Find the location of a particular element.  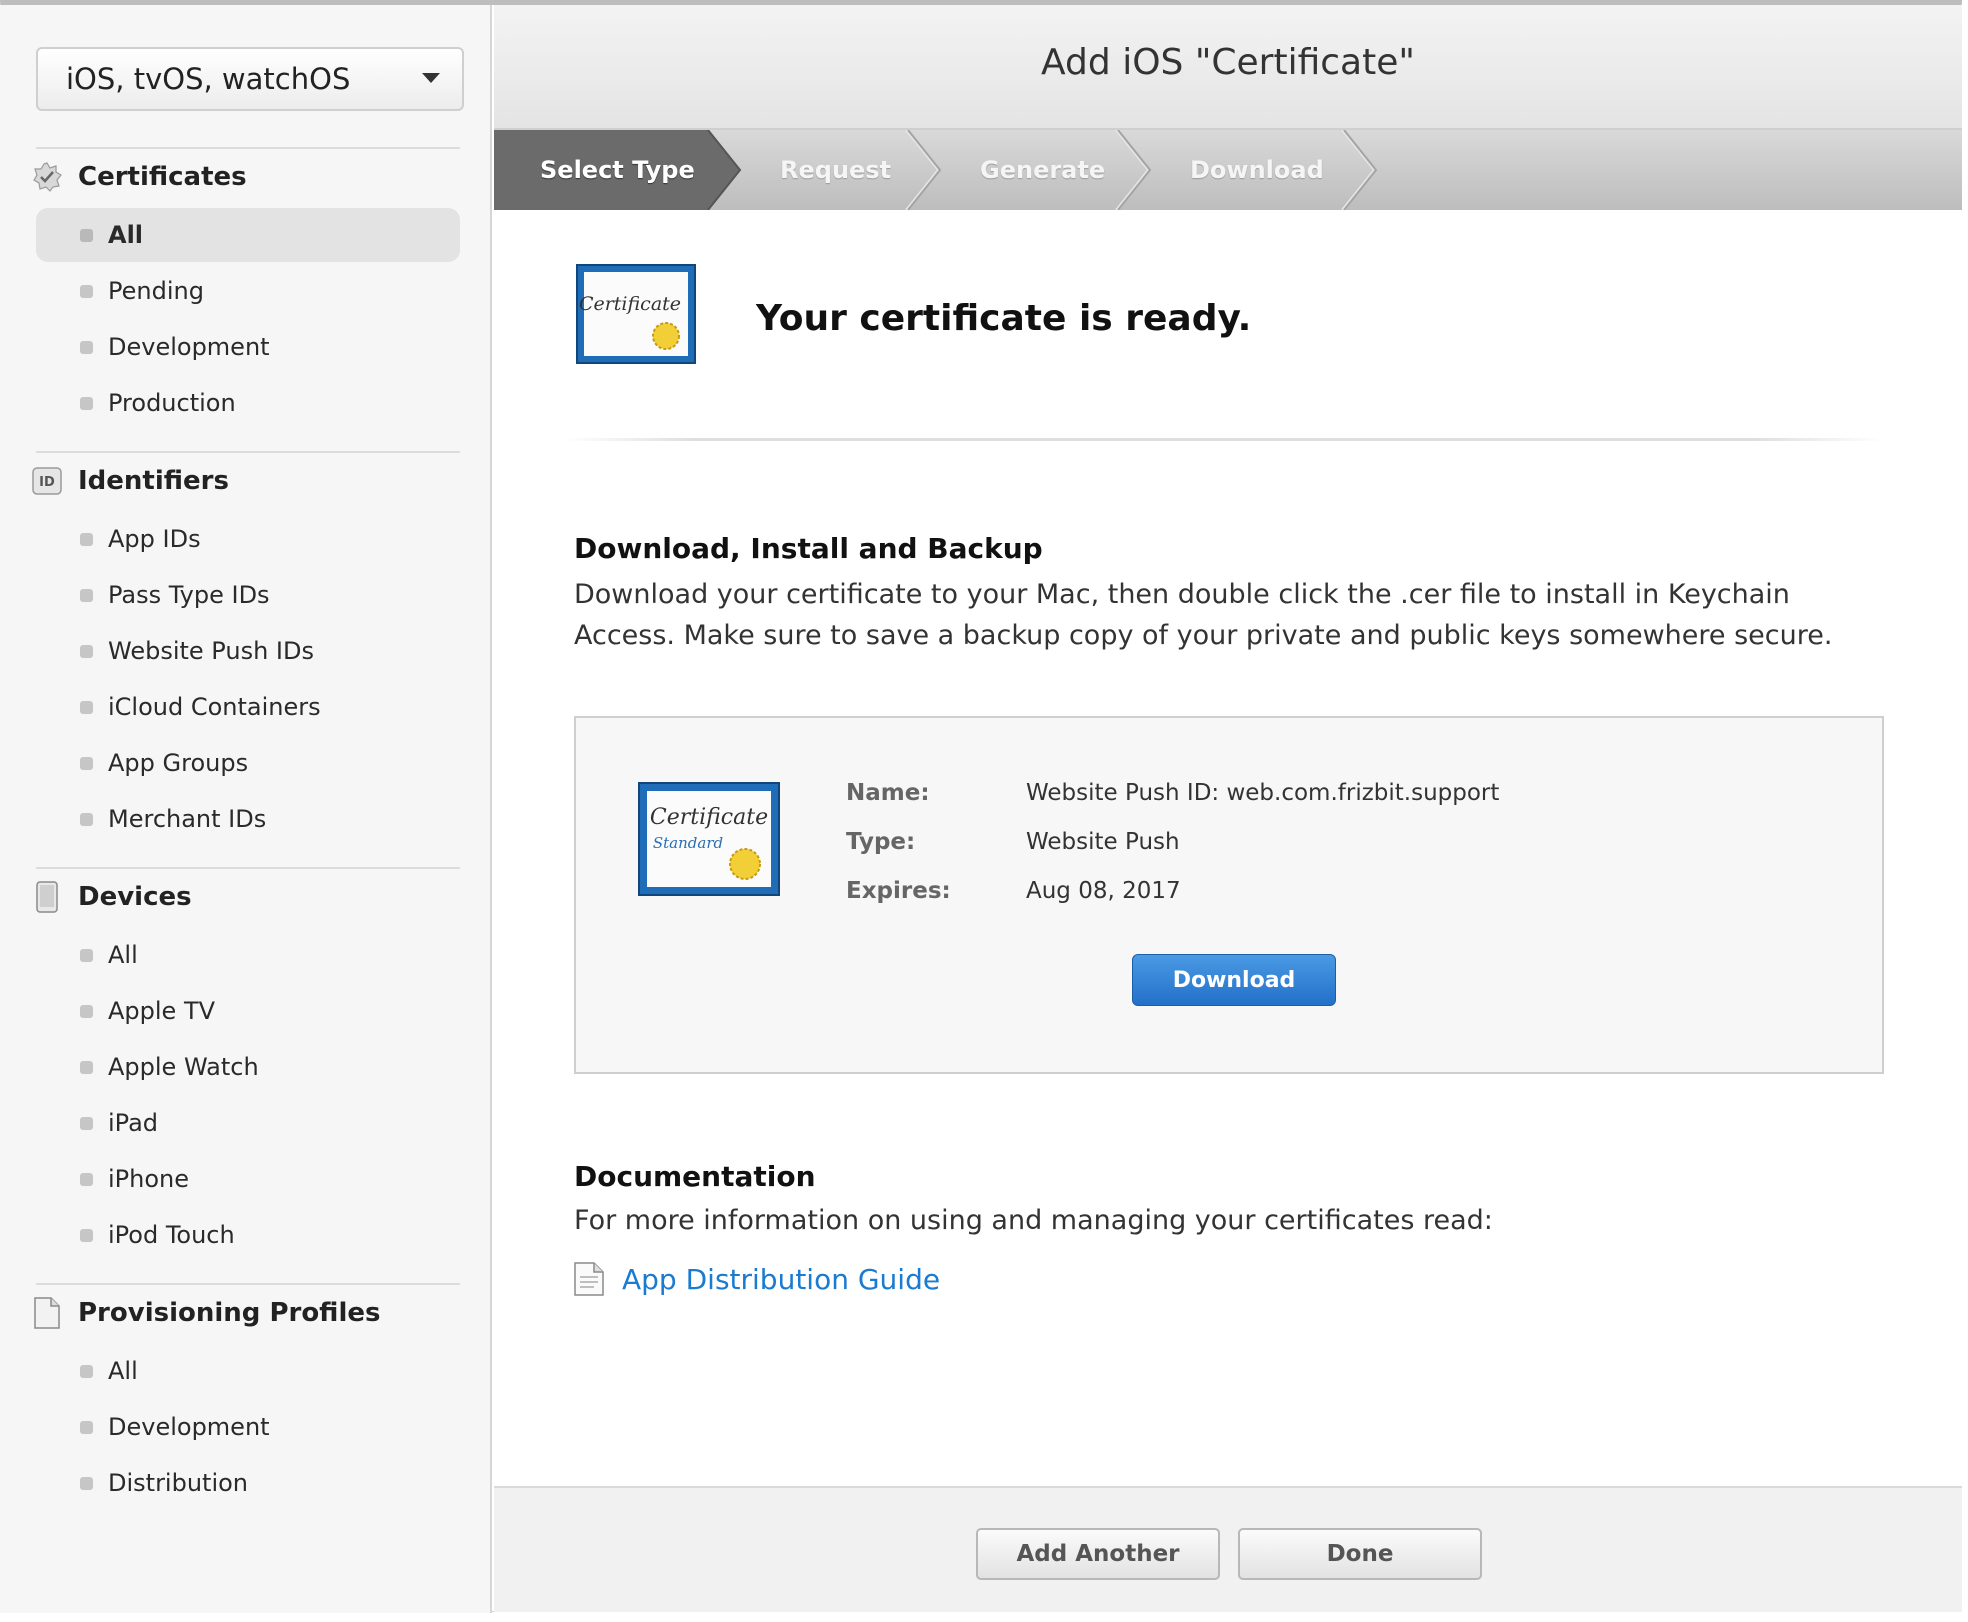

sidebar-item-devices-all: All is located at coordinates (248, 955).